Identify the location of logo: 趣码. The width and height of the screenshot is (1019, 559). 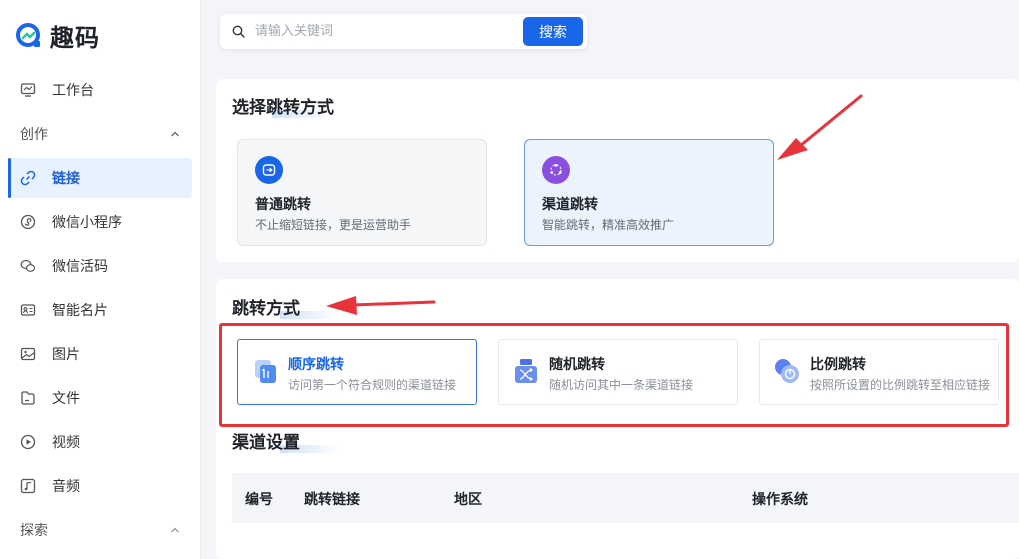
(58, 35).